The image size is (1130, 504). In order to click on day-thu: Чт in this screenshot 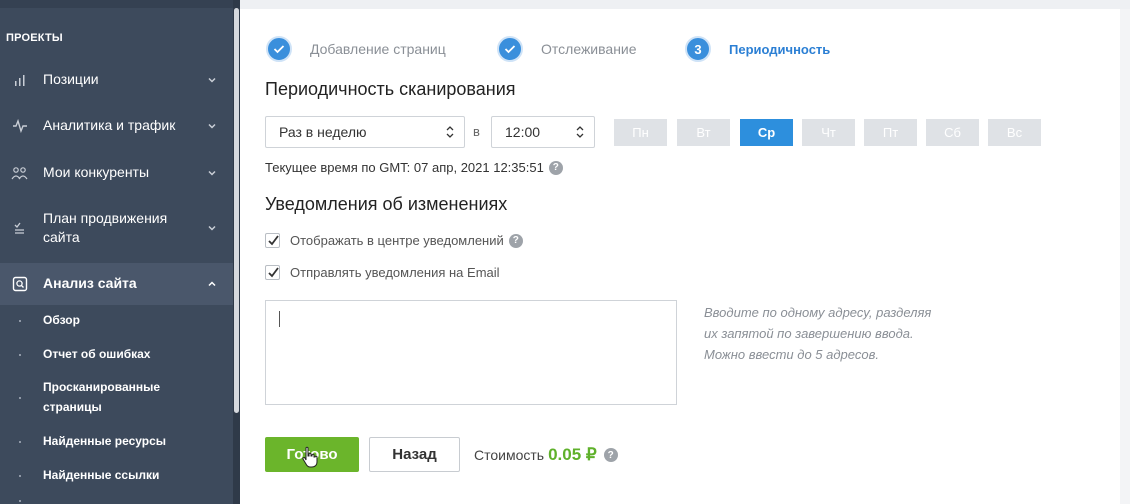, I will do `click(828, 132)`.